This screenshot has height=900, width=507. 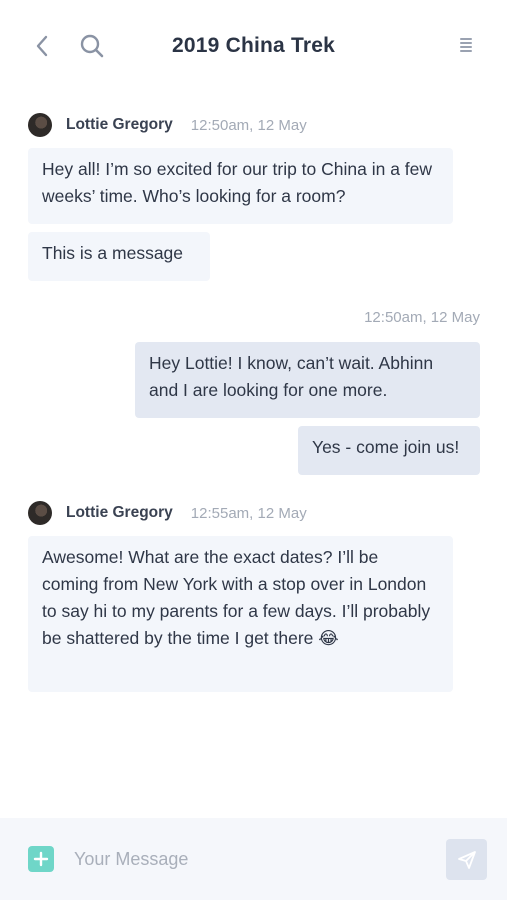 I want to click on message-sender-row: Lottie Gregory 12:50am, 12 May, so click(x=167, y=125).